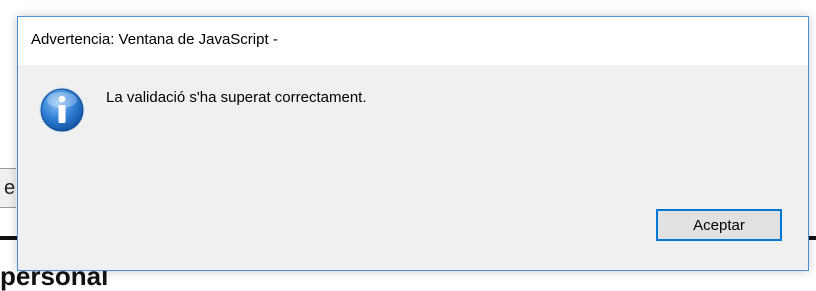 This screenshot has height=291, width=816. What do you see at coordinates (236, 97) in the screenshot?
I see `dialog-message: La validació s'ha superat correctament.` at bounding box center [236, 97].